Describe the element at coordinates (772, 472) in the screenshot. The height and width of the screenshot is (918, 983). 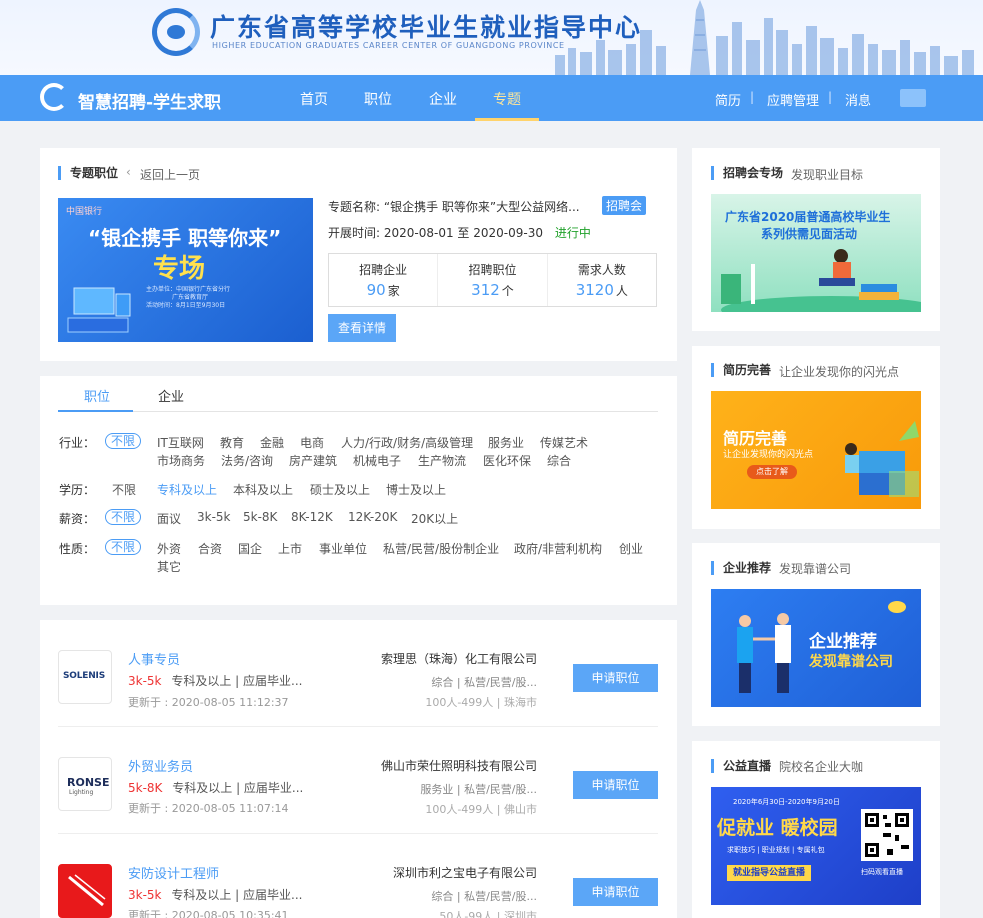
I see `learn-more-button: 点击了解` at that location.